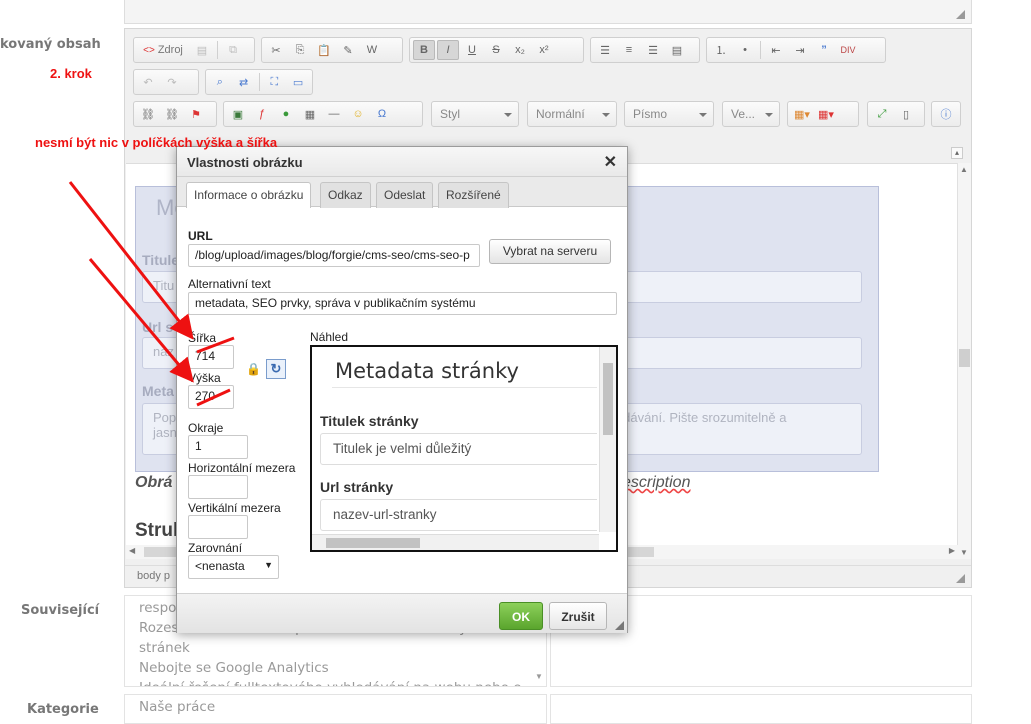  Describe the element at coordinates (153, 576) in the screenshot. I see `element-path: body p` at that location.